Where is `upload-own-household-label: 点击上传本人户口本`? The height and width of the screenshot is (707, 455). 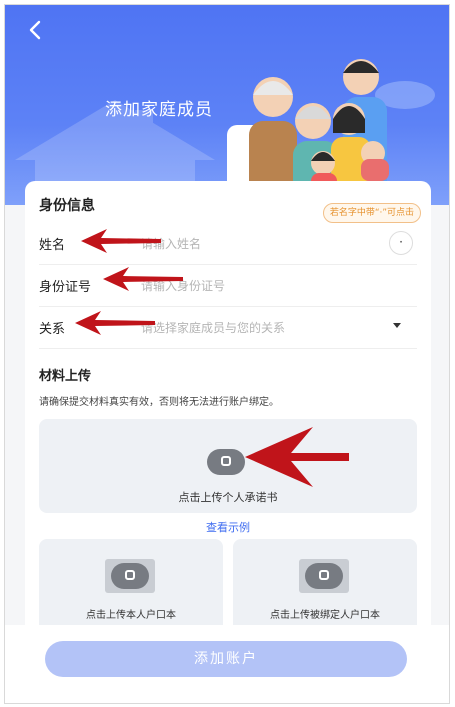 upload-own-household-label: 点击上传本人户口本 is located at coordinates (131, 615).